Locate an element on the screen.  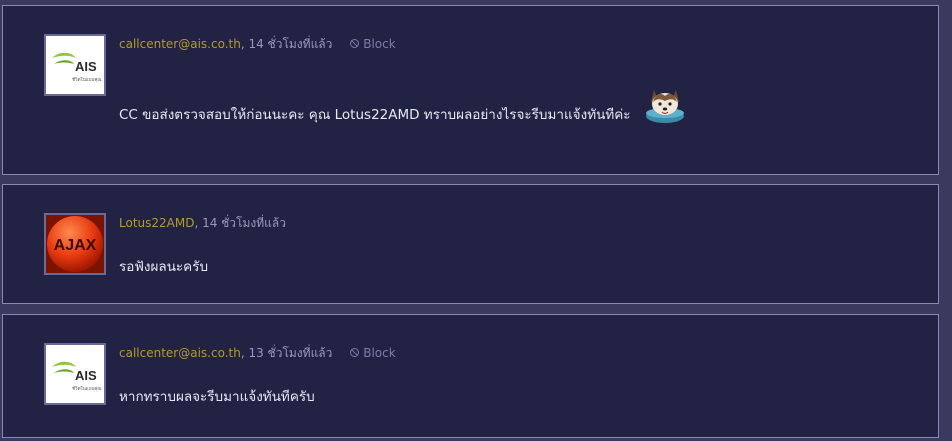
svg-text: AJAX is located at coordinates (75, 245).